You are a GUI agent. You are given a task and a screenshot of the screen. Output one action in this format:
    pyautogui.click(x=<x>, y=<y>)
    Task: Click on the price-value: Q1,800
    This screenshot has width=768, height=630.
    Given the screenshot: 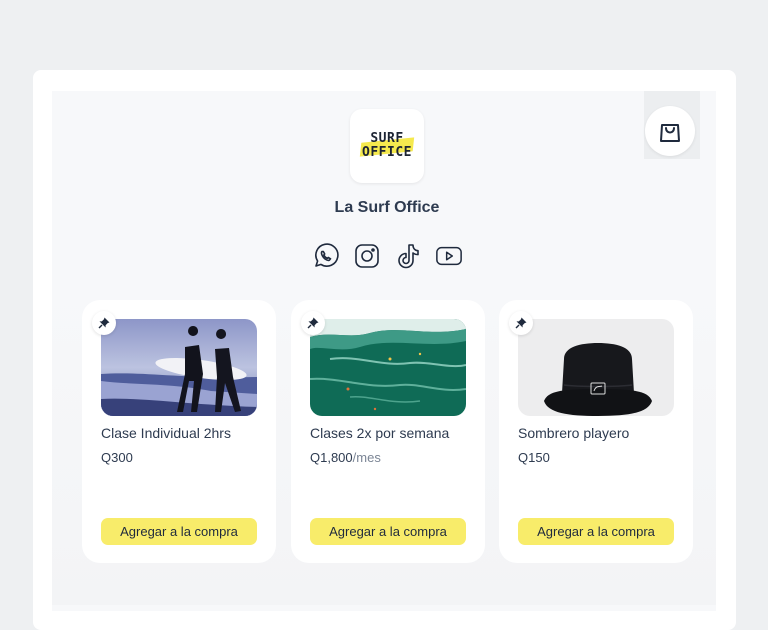 What is the action you would take?
    pyautogui.click(x=331, y=457)
    